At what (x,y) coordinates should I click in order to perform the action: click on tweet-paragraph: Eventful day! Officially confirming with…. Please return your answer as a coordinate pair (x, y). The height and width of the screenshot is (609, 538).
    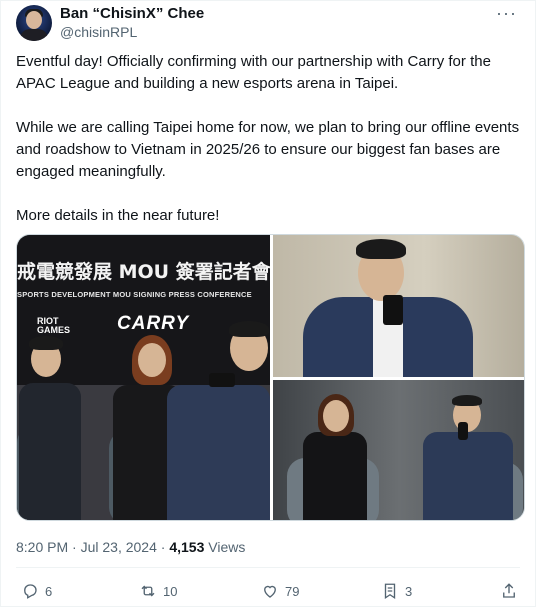
    Looking at the image, I should click on (253, 72).